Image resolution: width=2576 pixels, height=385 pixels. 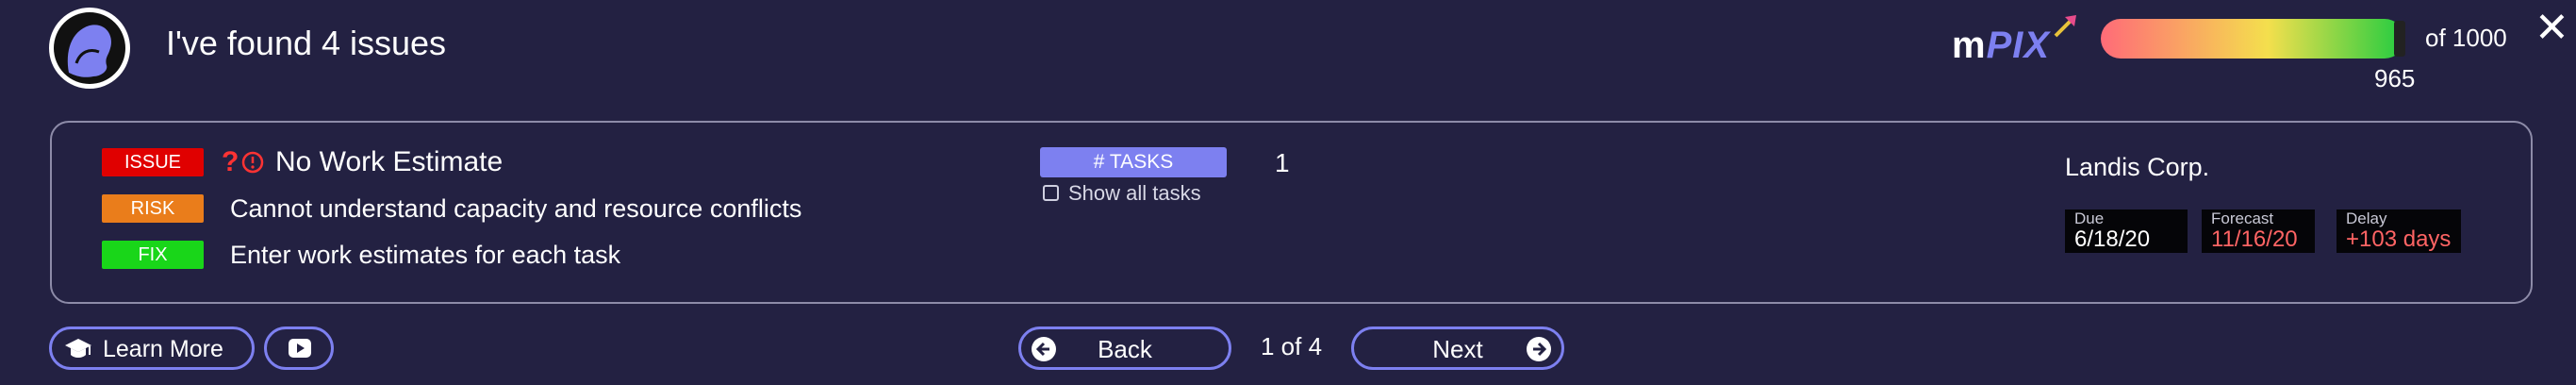 I want to click on risk-badge: RISK, so click(x=153, y=208).